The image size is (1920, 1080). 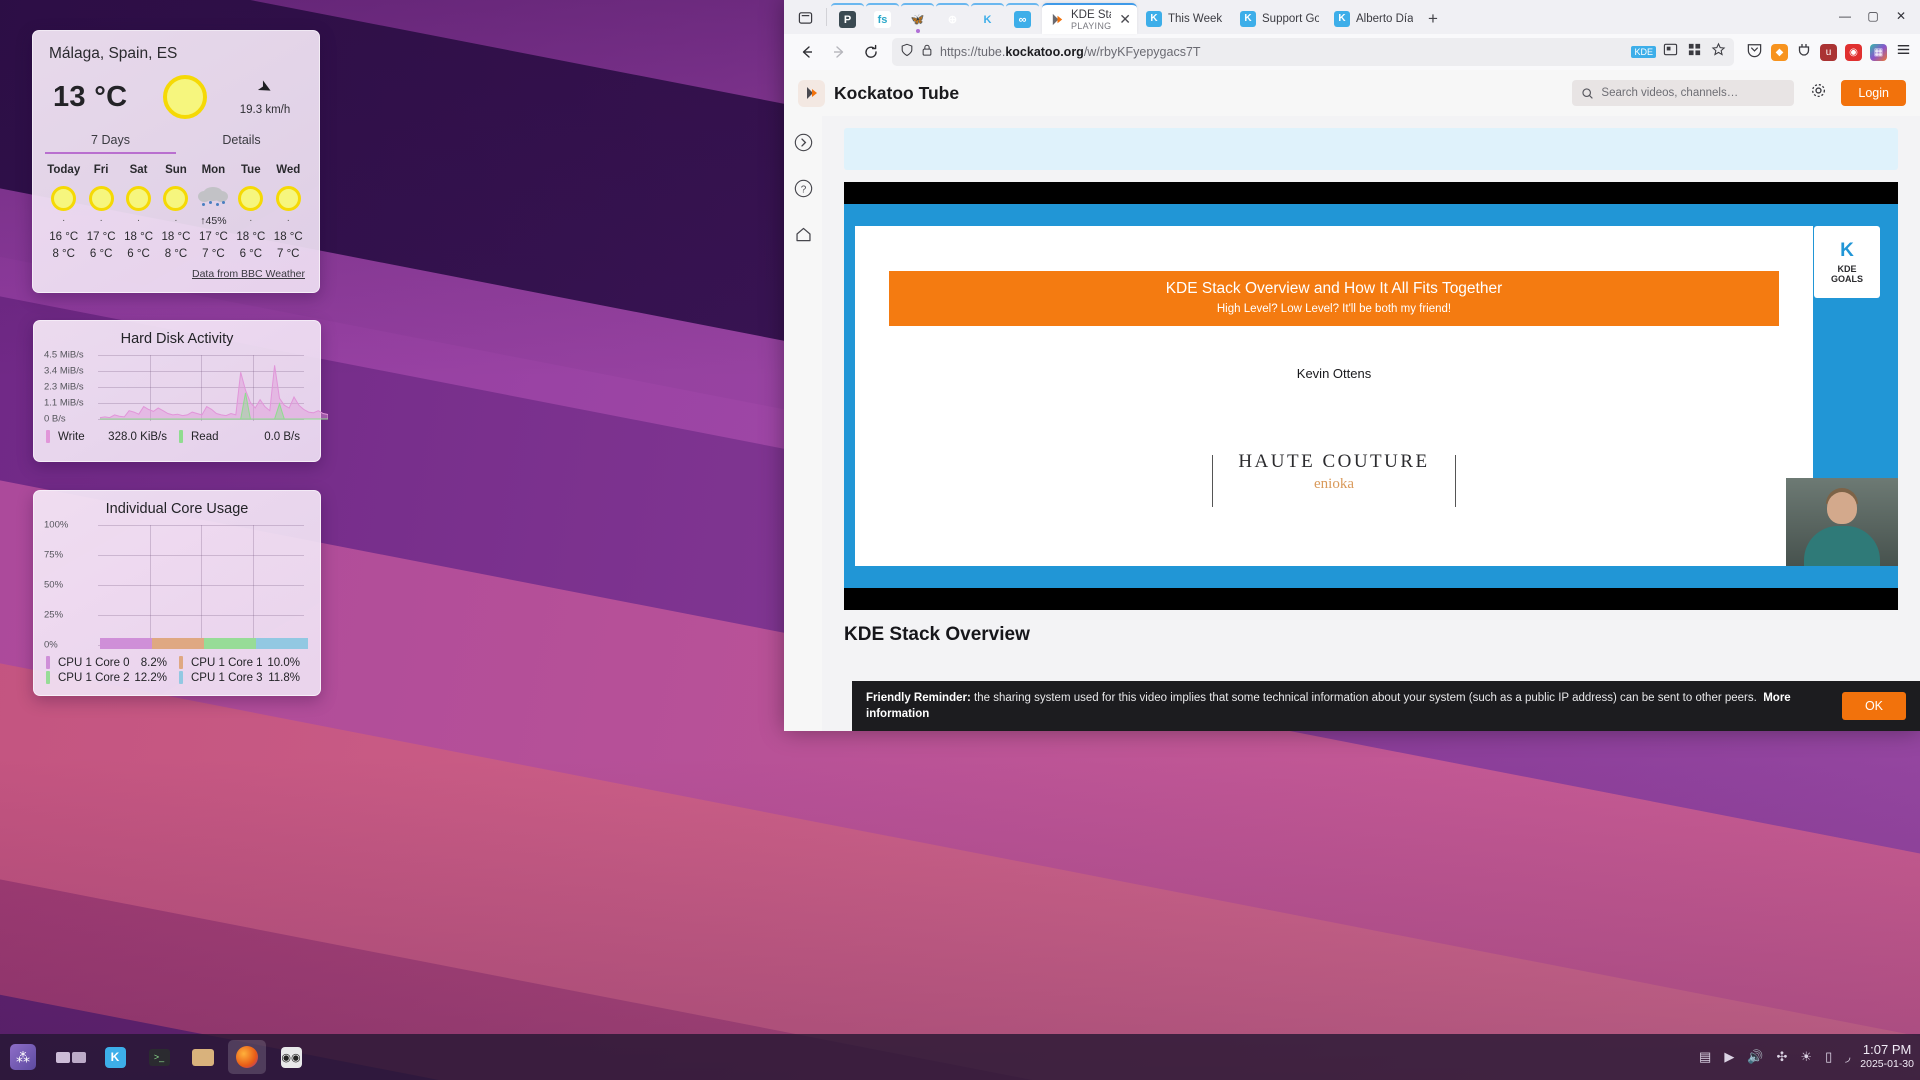 What do you see at coordinates (1847, 250) in the screenshot?
I see `kde-logo-icon: K` at bounding box center [1847, 250].